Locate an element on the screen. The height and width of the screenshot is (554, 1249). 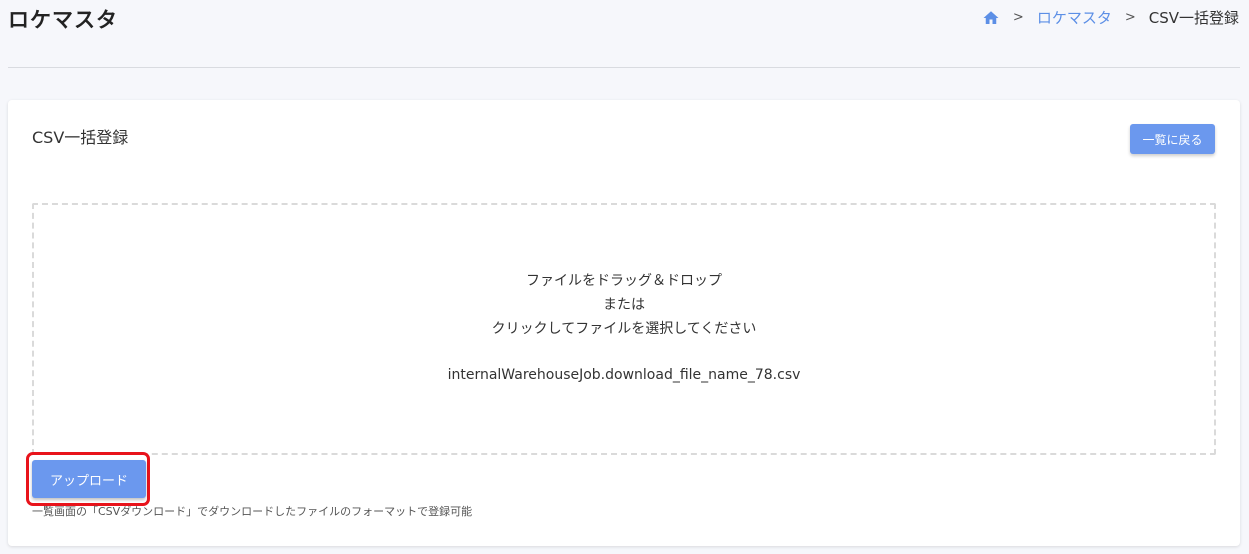
back-to-list-button: 一覧に戻る is located at coordinates (1172, 139).